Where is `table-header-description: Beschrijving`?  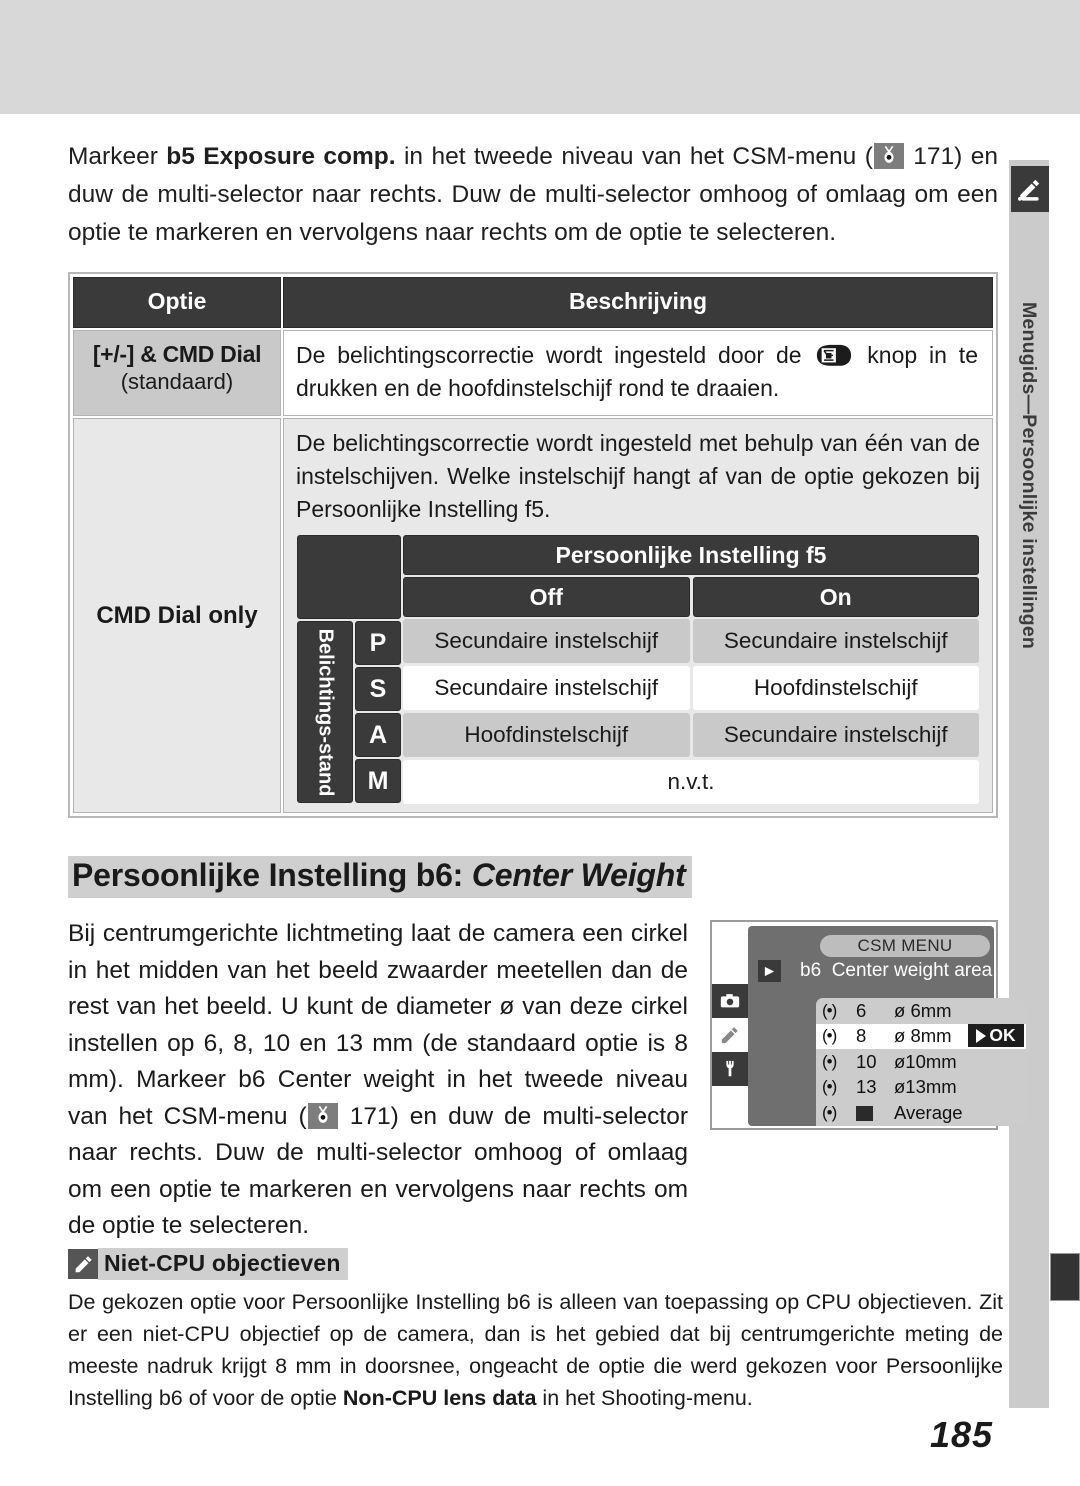 table-header-description: Beschrijving is located at coordinates (638, 302).